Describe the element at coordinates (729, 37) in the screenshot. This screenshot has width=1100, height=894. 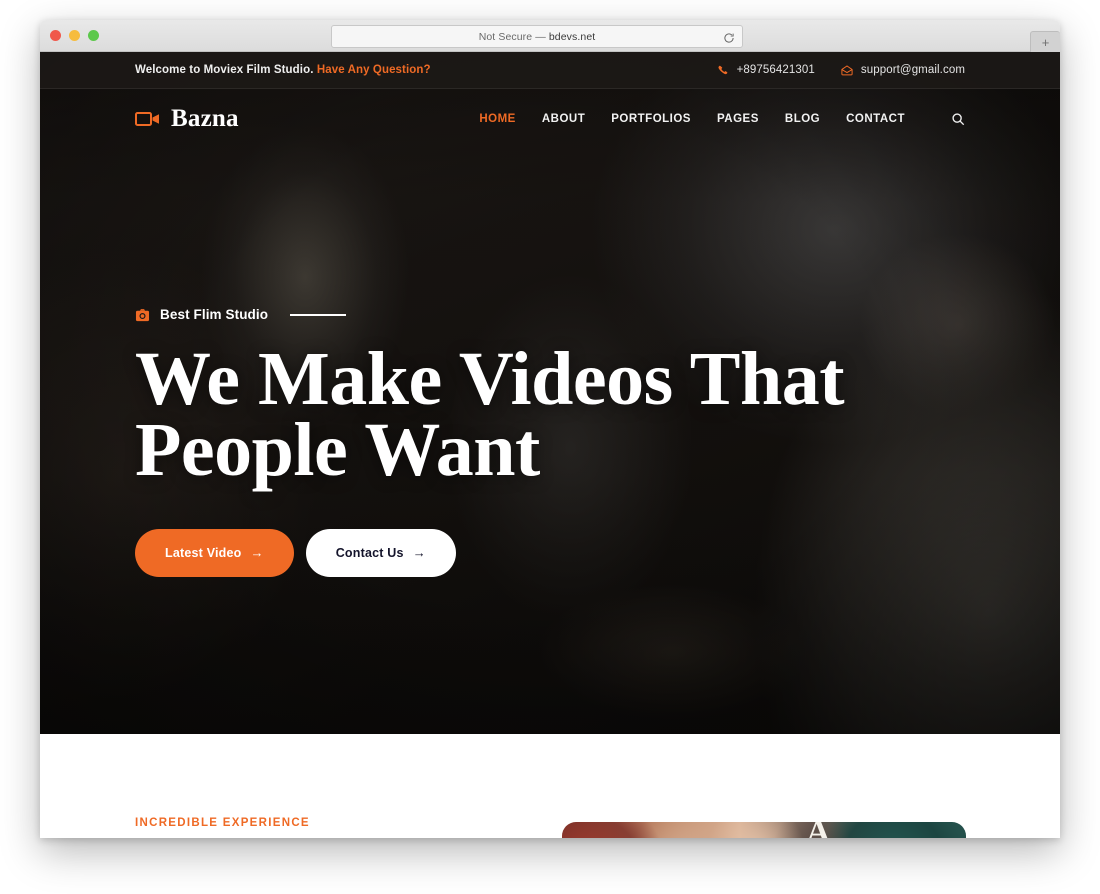
I see `reload-icon` at that location.